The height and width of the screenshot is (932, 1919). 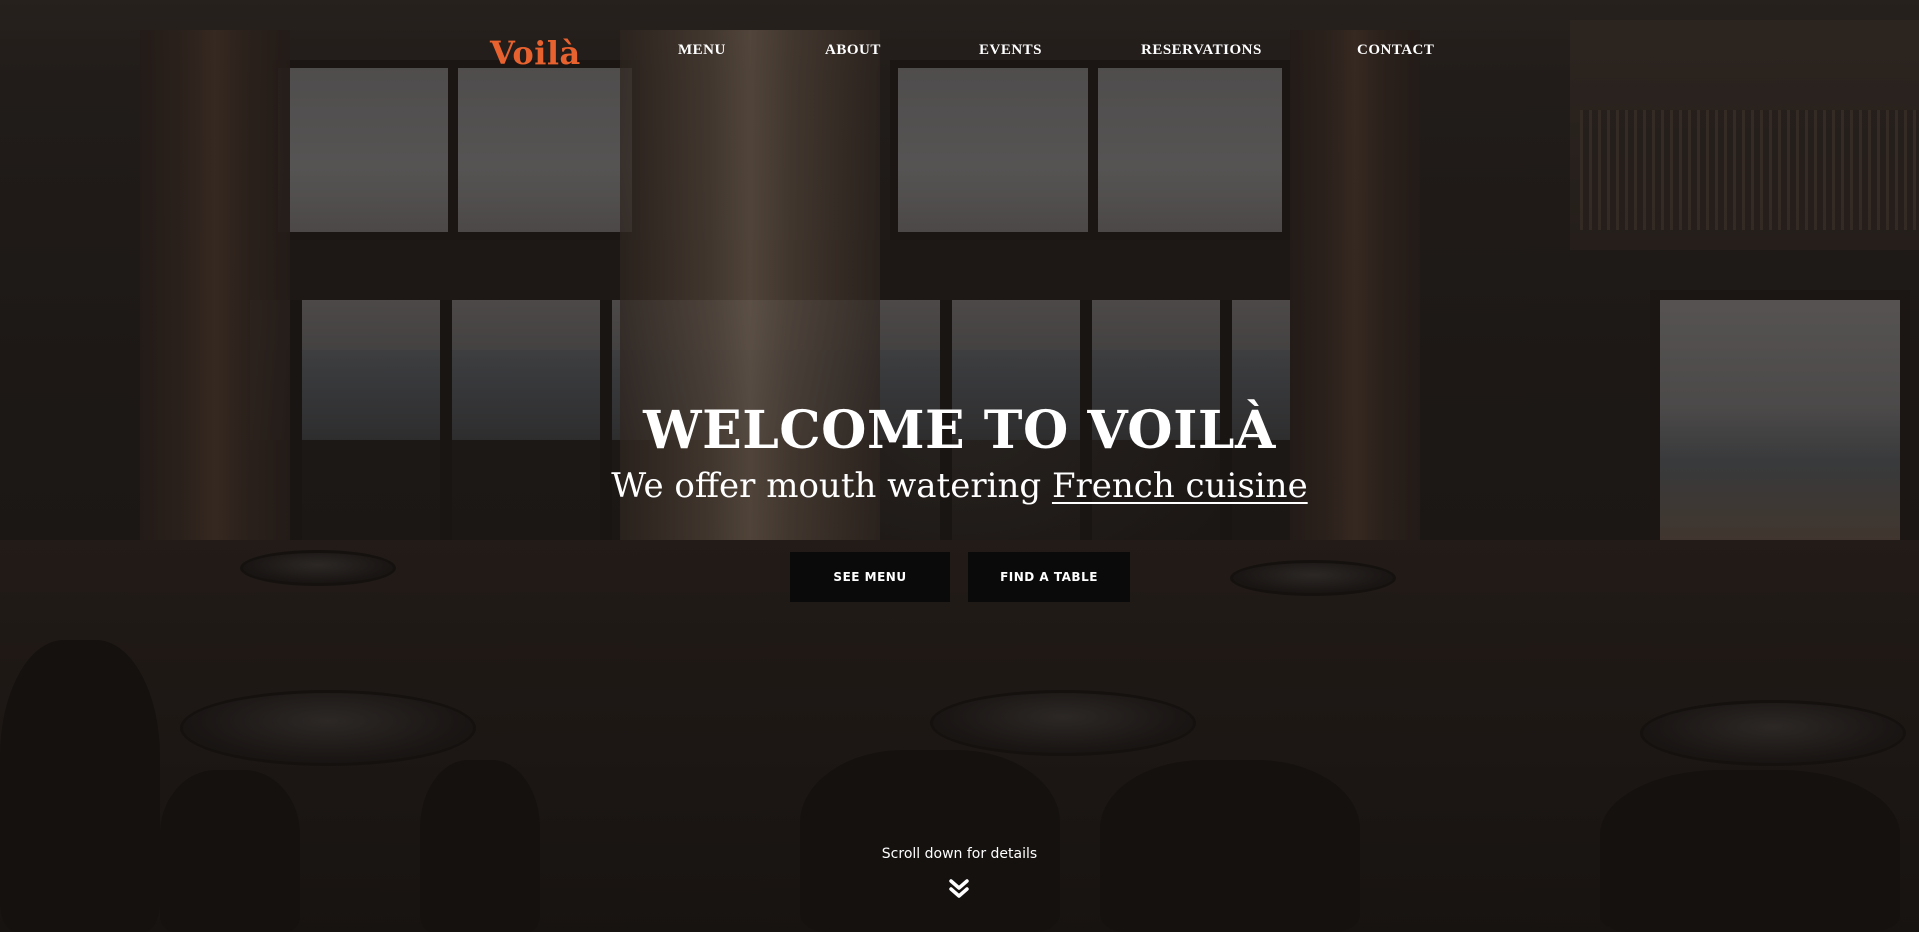 I want to click on double-chevron-down-icon, so click(x=959, y=889).